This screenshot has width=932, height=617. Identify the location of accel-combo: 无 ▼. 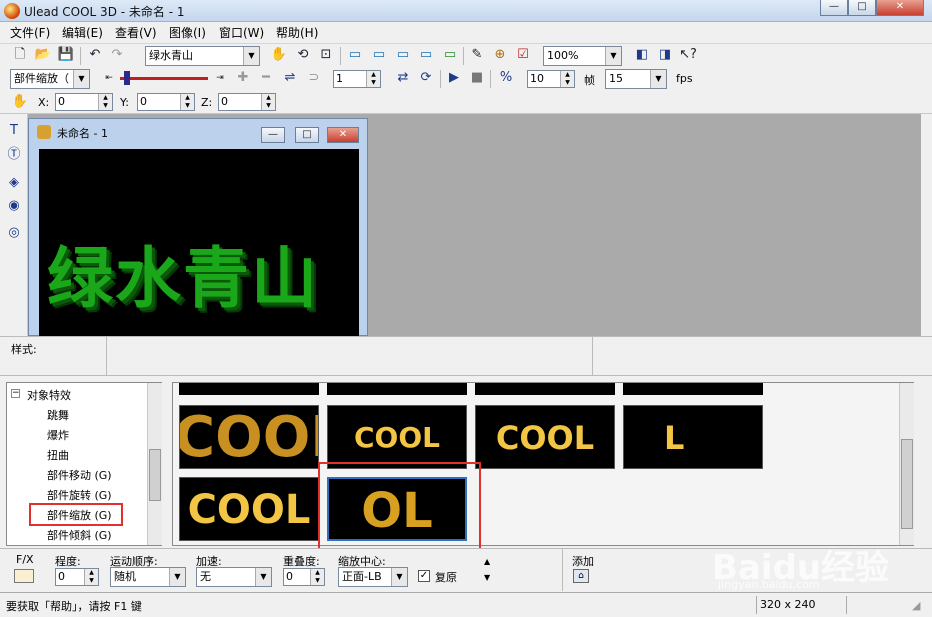
(234, 577).